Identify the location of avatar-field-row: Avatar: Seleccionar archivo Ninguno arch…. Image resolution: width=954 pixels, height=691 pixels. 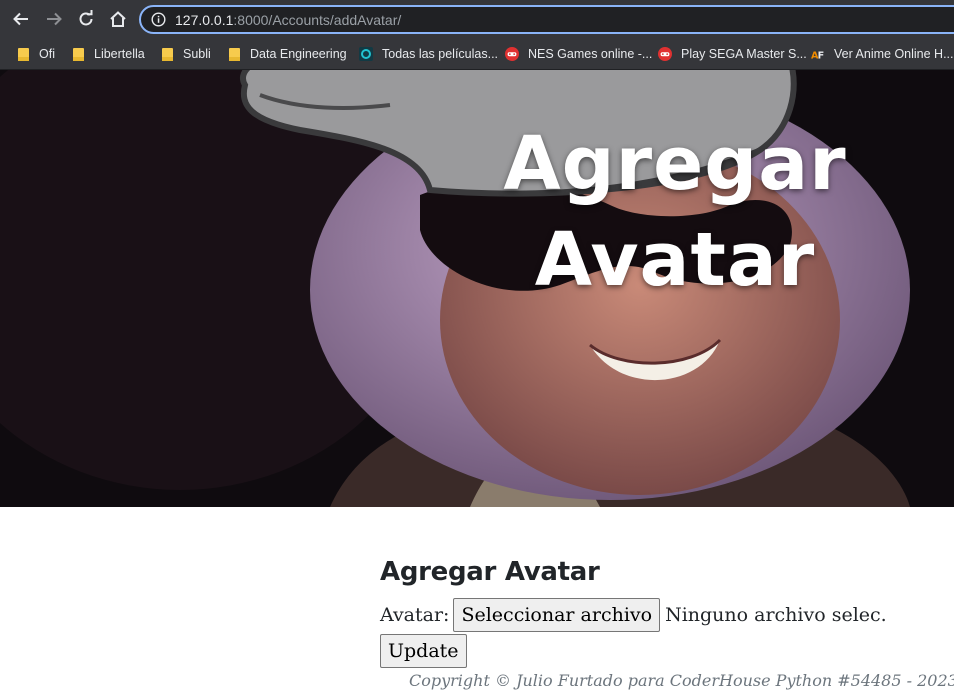
(633, 614).